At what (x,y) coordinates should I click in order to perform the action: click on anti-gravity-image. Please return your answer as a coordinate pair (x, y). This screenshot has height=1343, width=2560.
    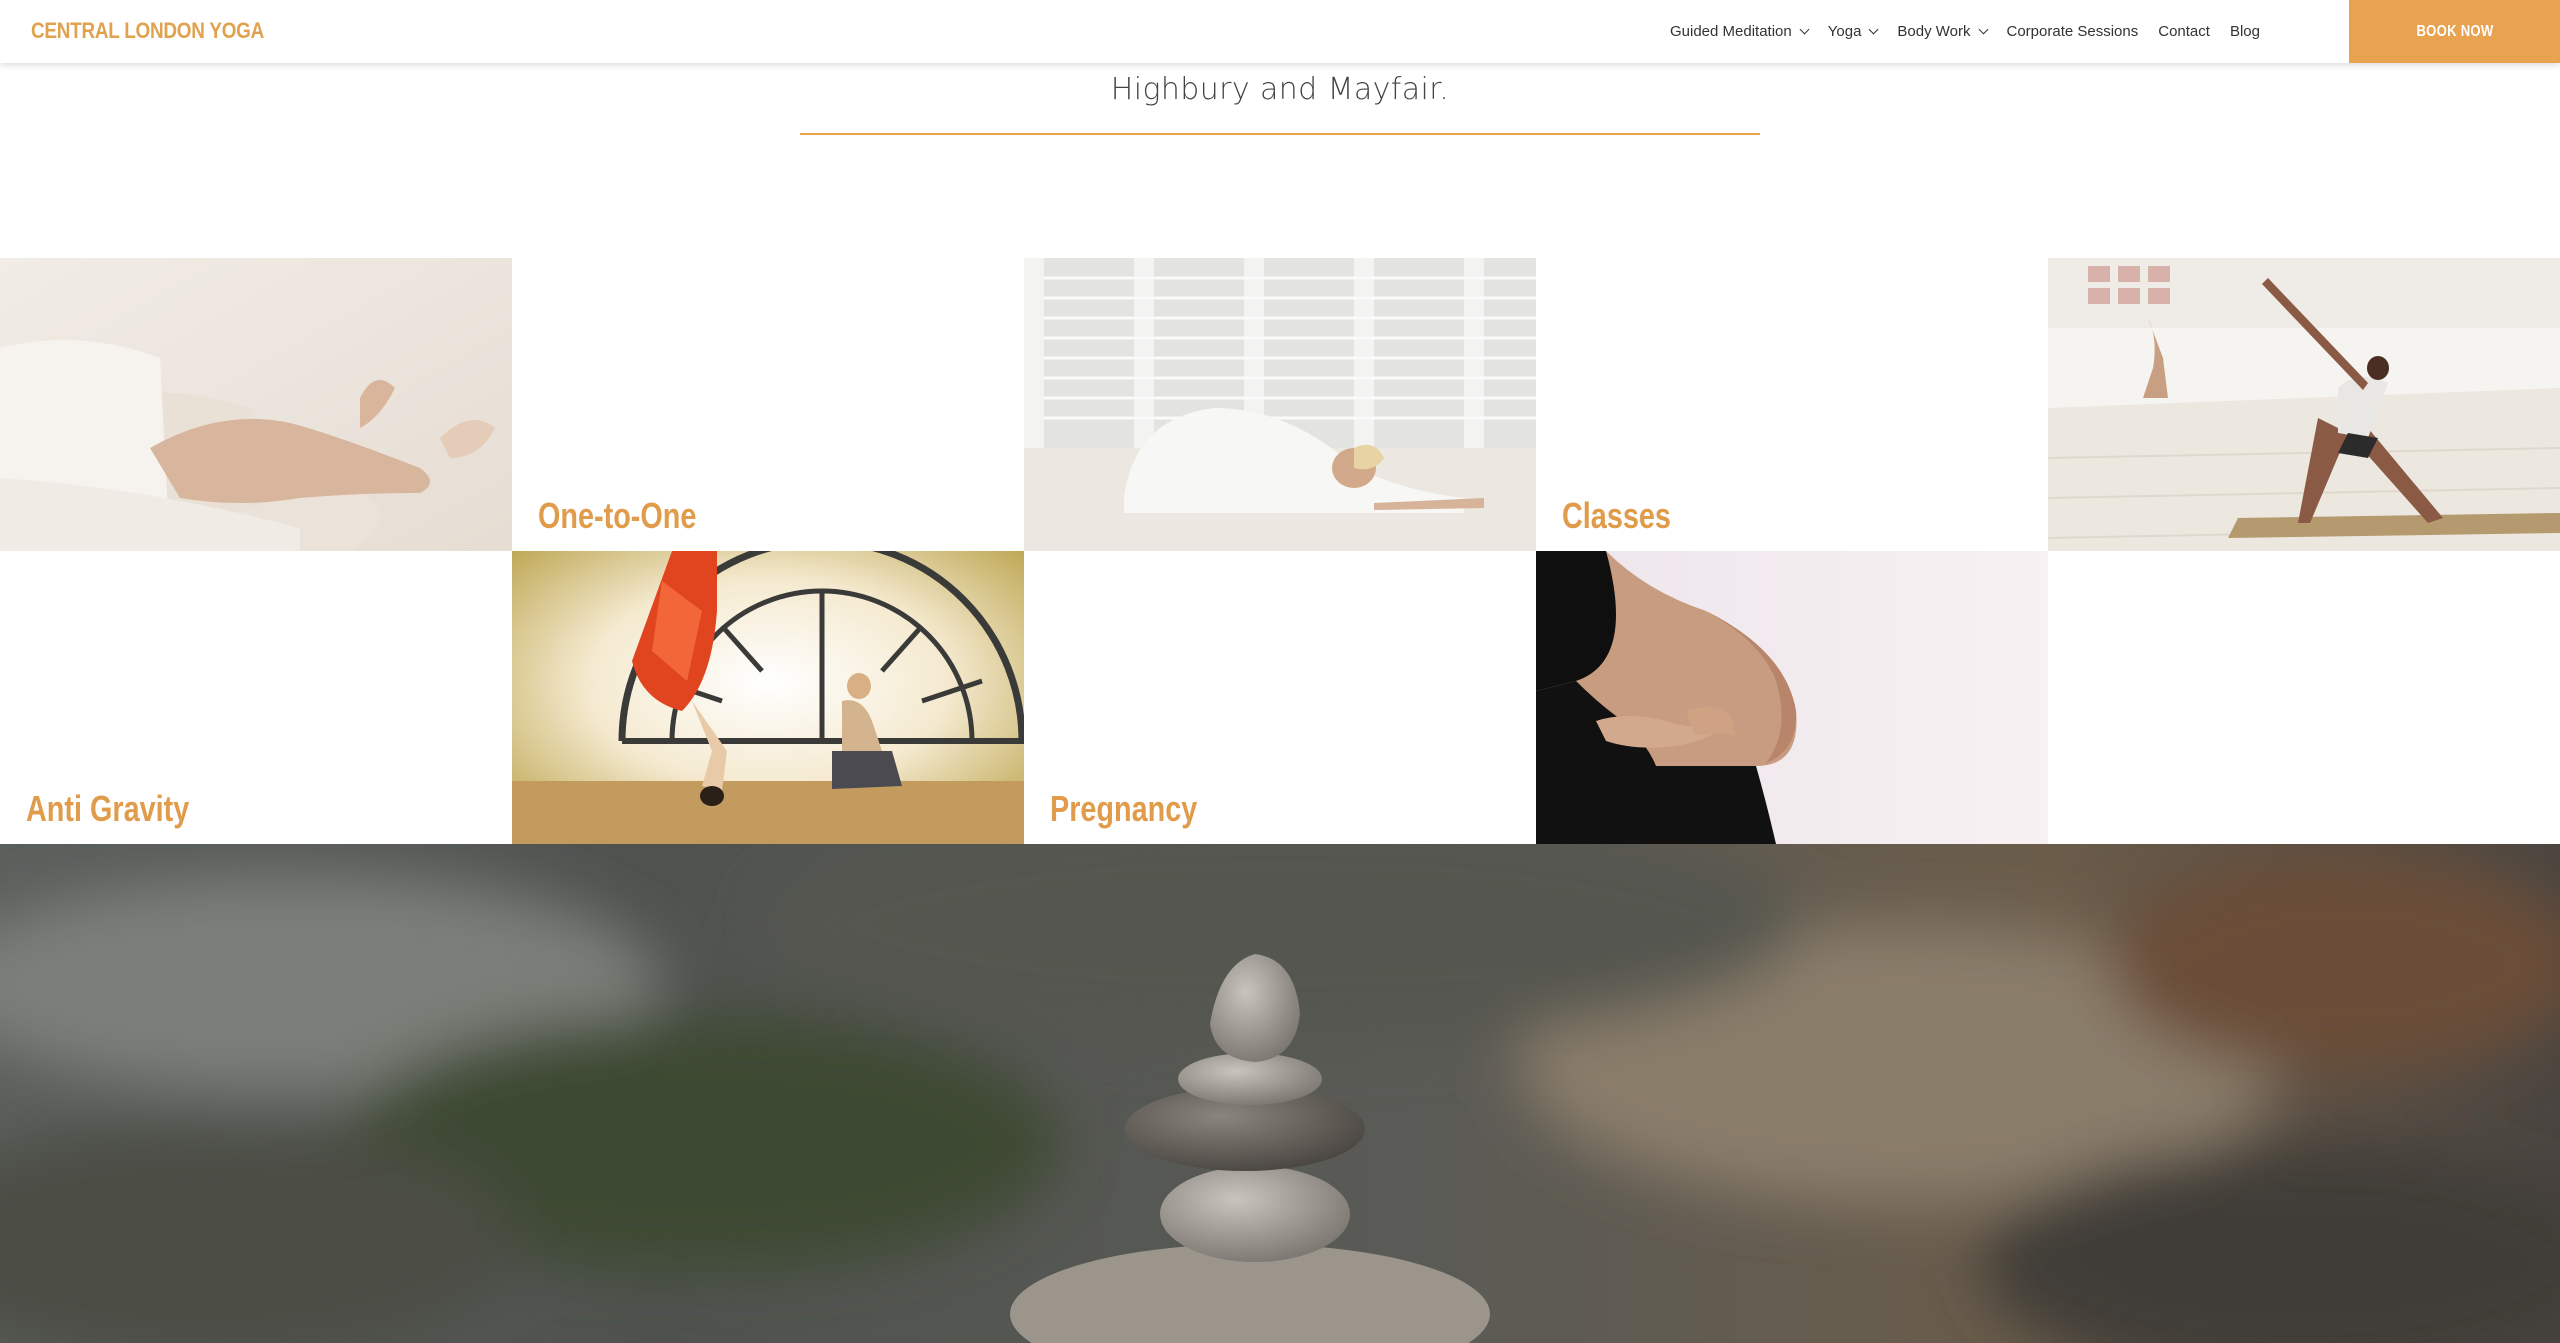
    Looking at the image, I should click on (768, 697).